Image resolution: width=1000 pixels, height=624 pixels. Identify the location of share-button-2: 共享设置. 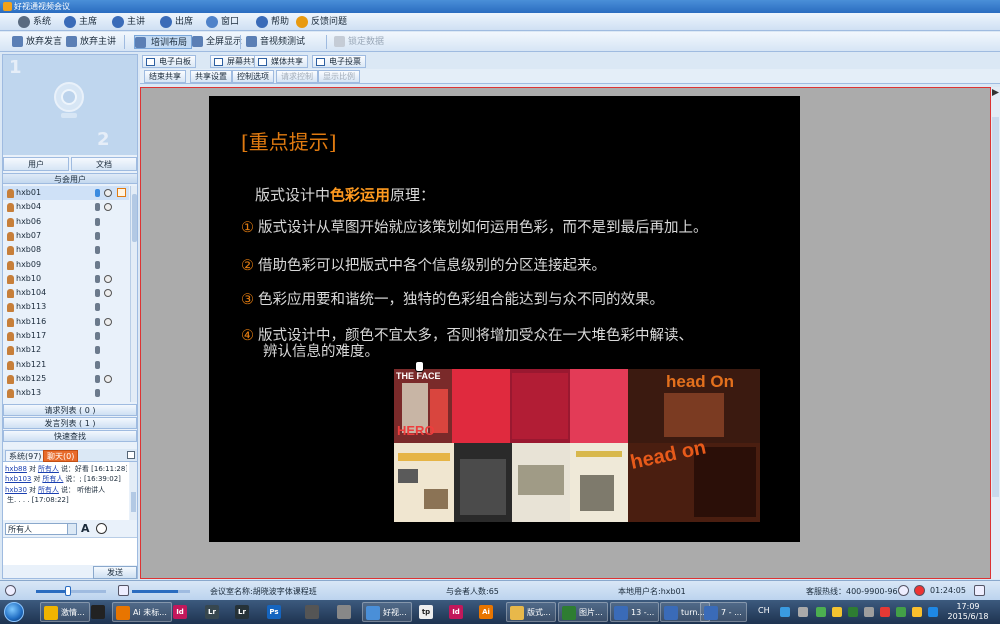
(211, 76).